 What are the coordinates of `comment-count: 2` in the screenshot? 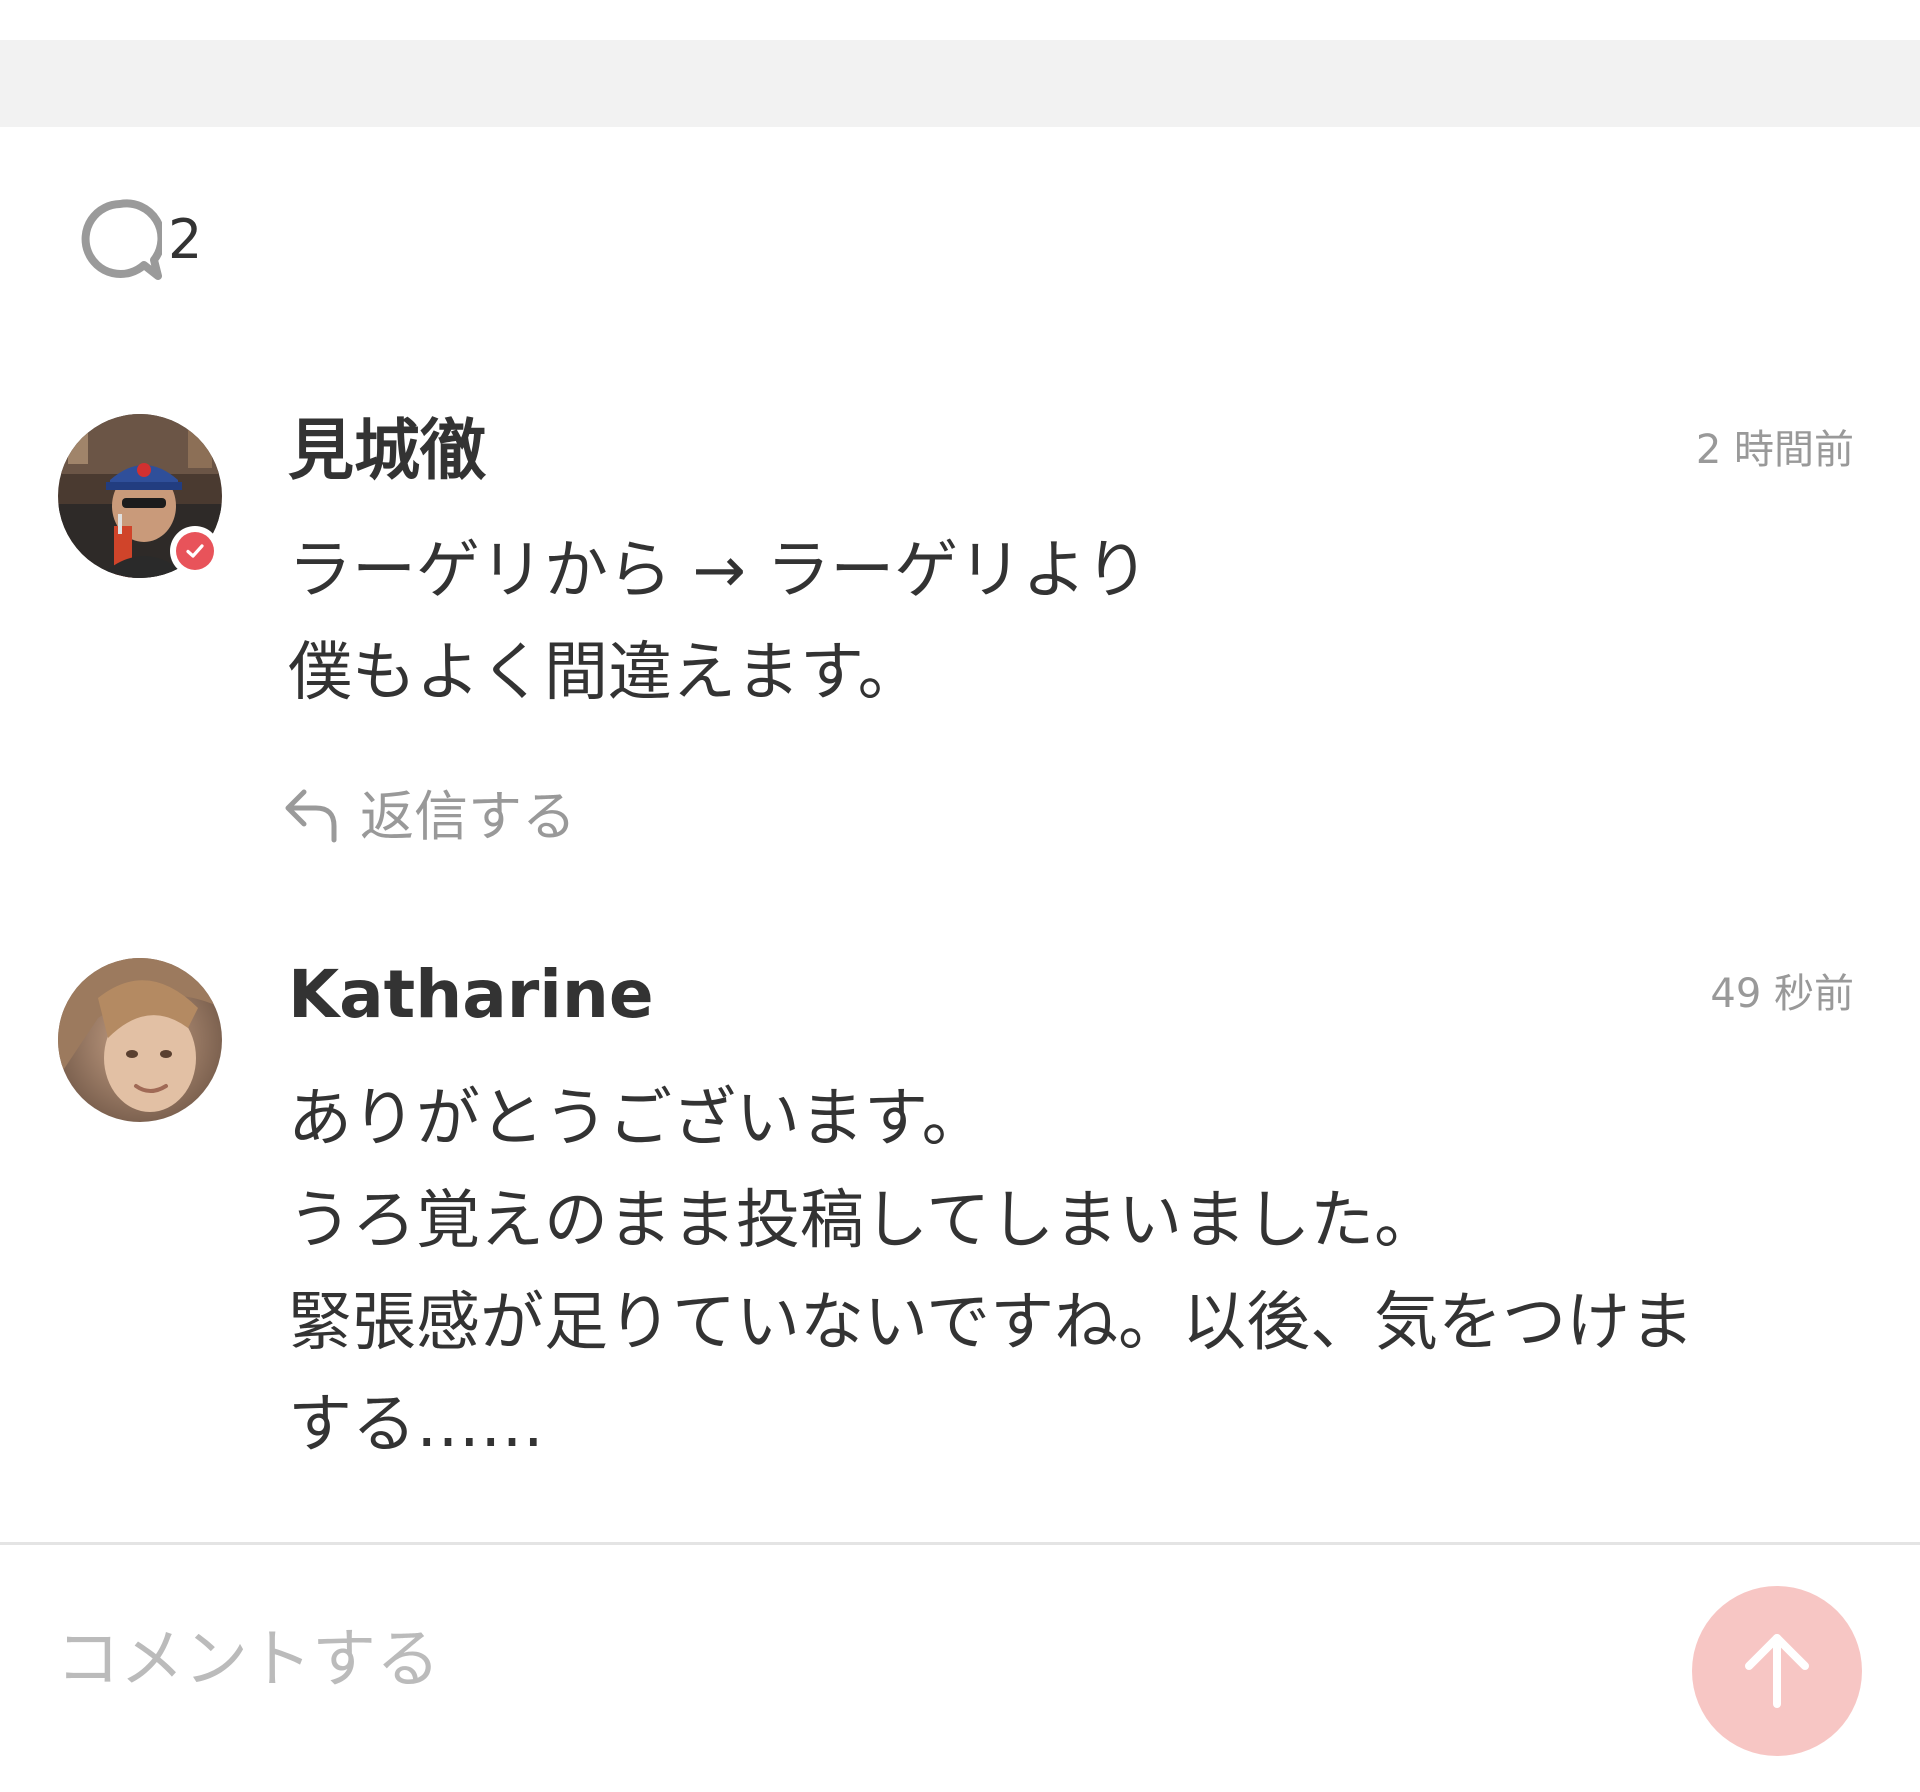 It's located at (140, 240).